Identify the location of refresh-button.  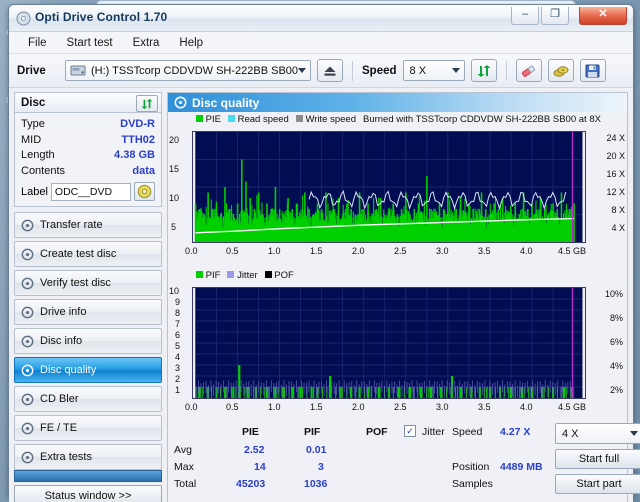
(483, 70).